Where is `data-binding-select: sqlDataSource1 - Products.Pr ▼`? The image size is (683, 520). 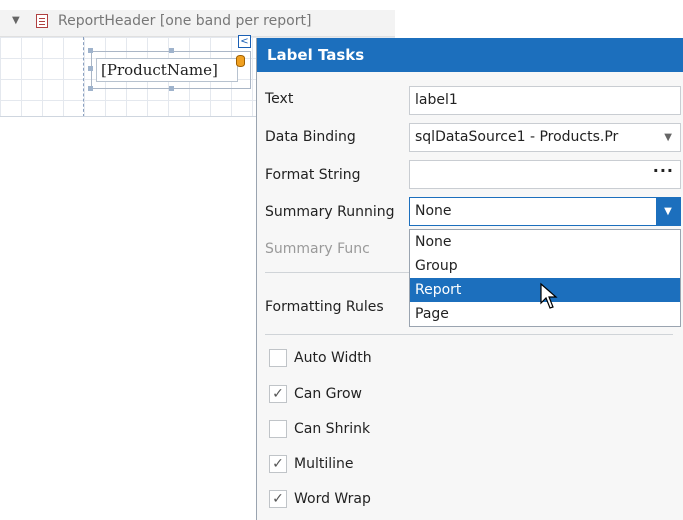
data-binding-select: sqlDataSource1 - Products.Pr ▼ is located at coordinates (545, 137).